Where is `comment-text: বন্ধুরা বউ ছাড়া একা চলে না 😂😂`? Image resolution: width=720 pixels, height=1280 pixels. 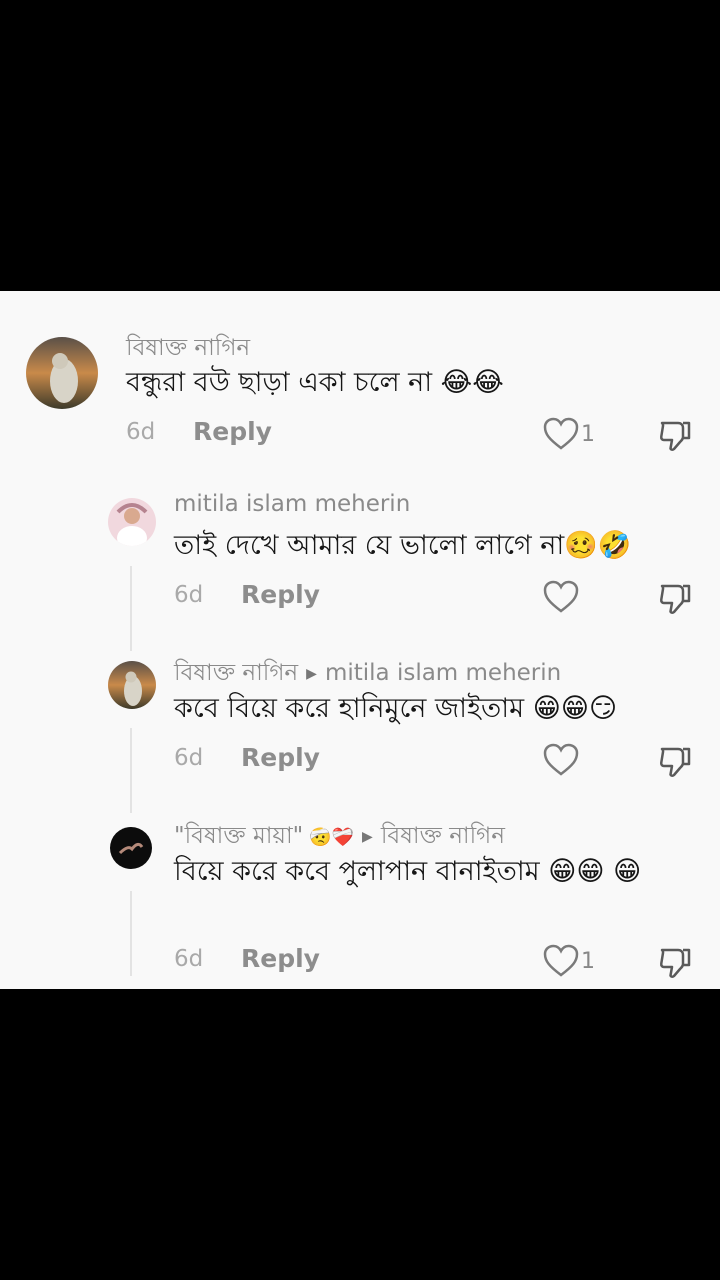
comment-text: বন্ধুরা বউ ছাড়া একা চলে না 😂😂 is located at coordinates (315, 382).